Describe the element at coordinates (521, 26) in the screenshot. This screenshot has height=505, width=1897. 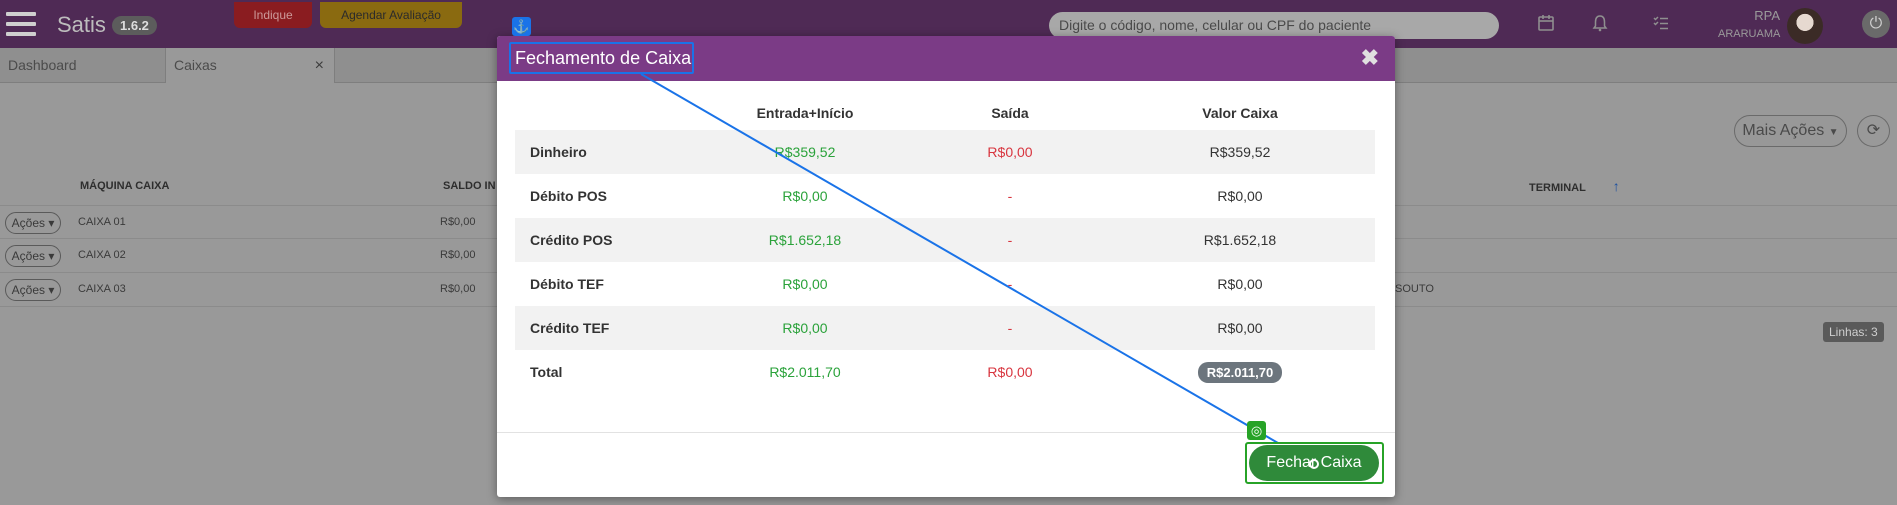
I see `anchor-icon: ⚓` at that location.